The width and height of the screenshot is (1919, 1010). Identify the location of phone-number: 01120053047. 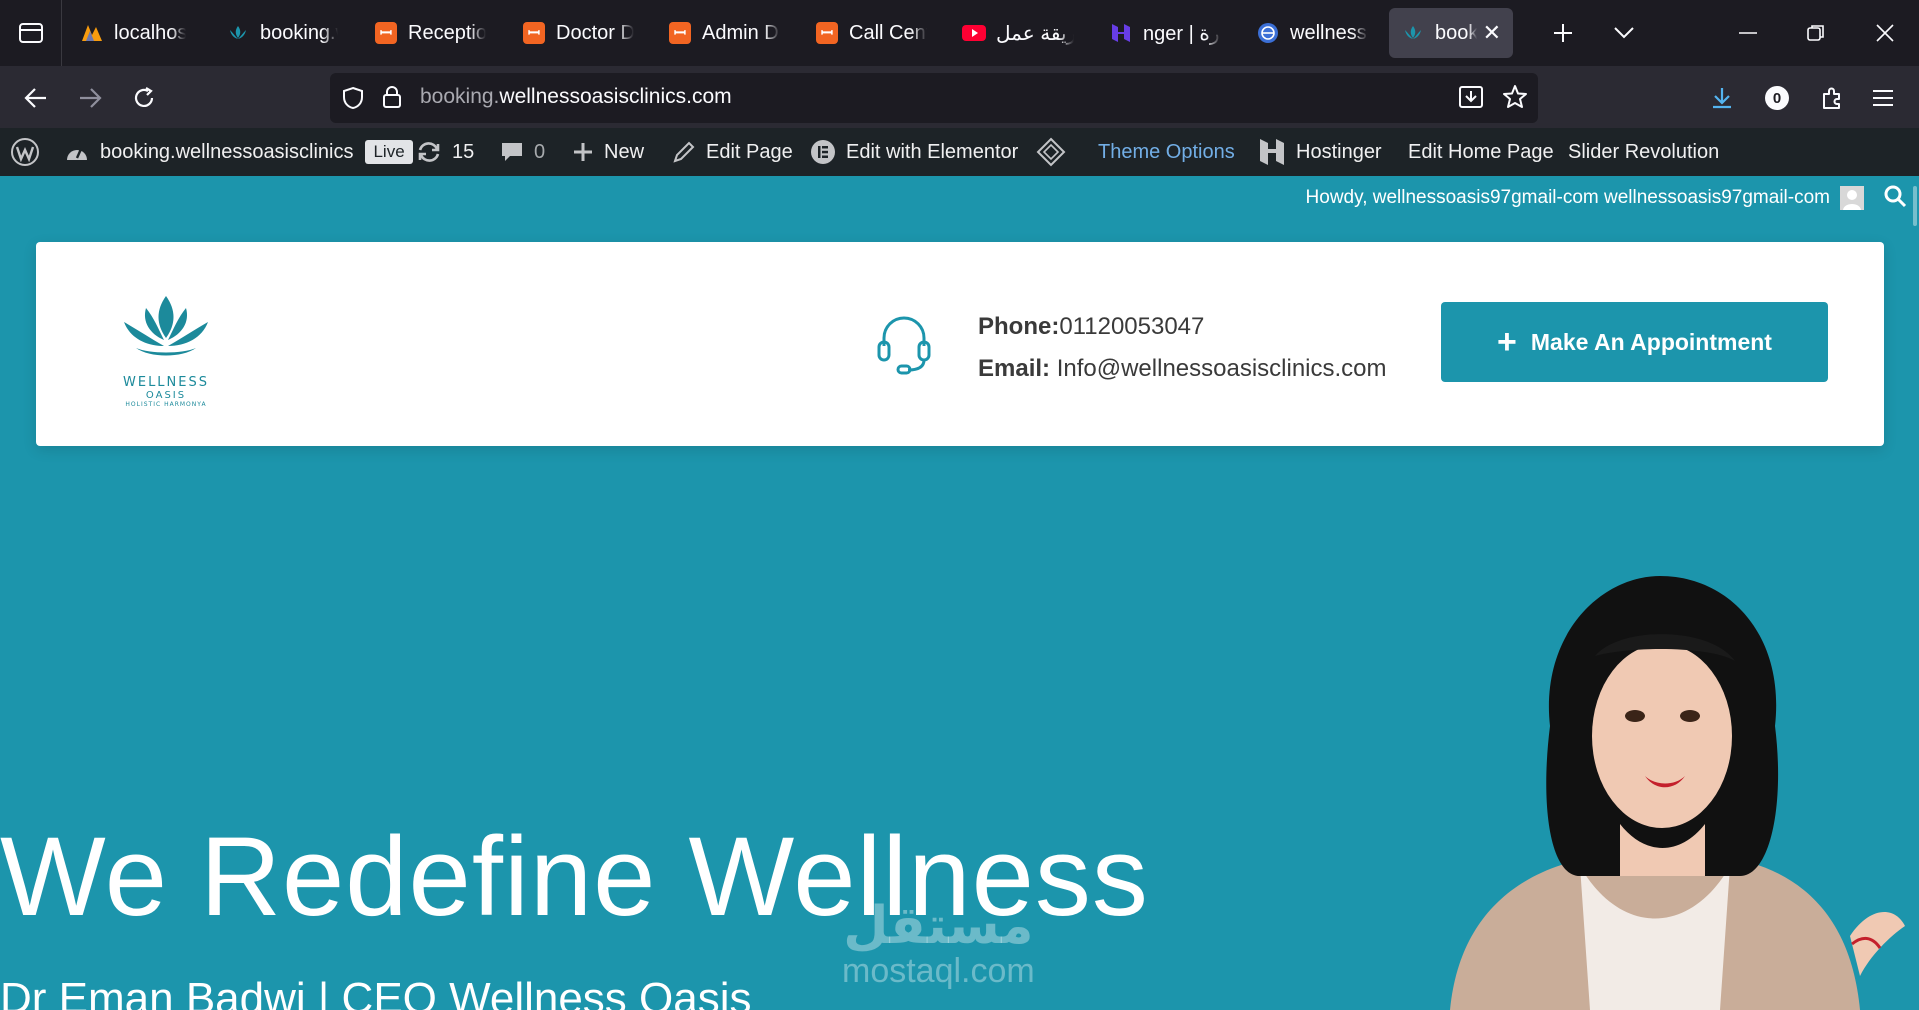
(1131, 326).